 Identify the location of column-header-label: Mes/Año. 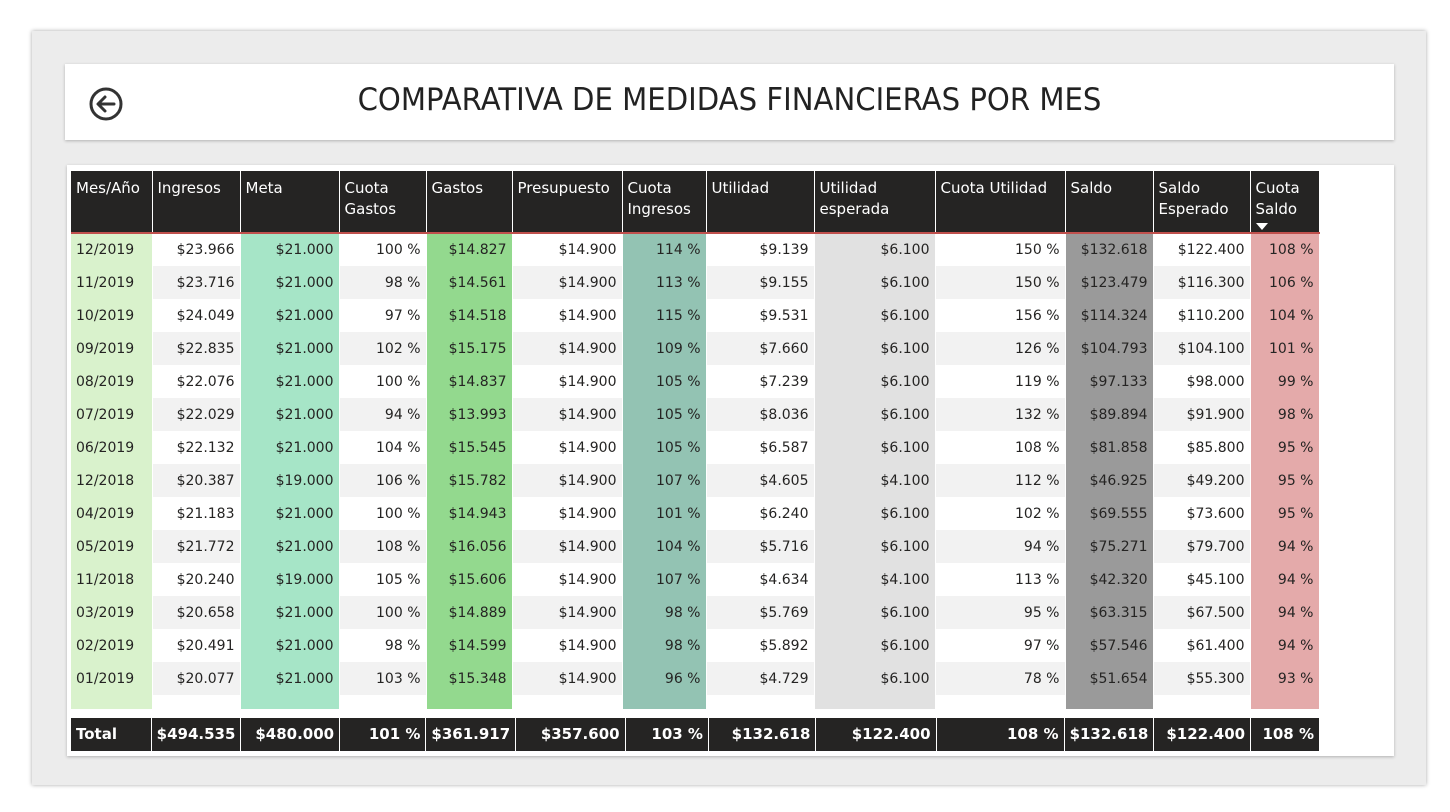
(108, 188).